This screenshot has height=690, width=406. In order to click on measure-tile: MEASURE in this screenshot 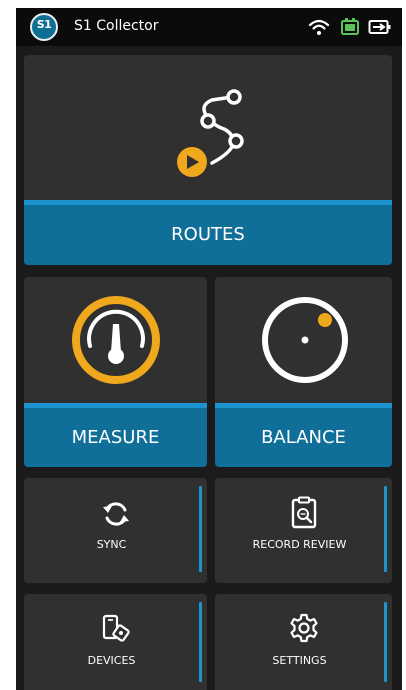, I will do `click(115, 372)`.